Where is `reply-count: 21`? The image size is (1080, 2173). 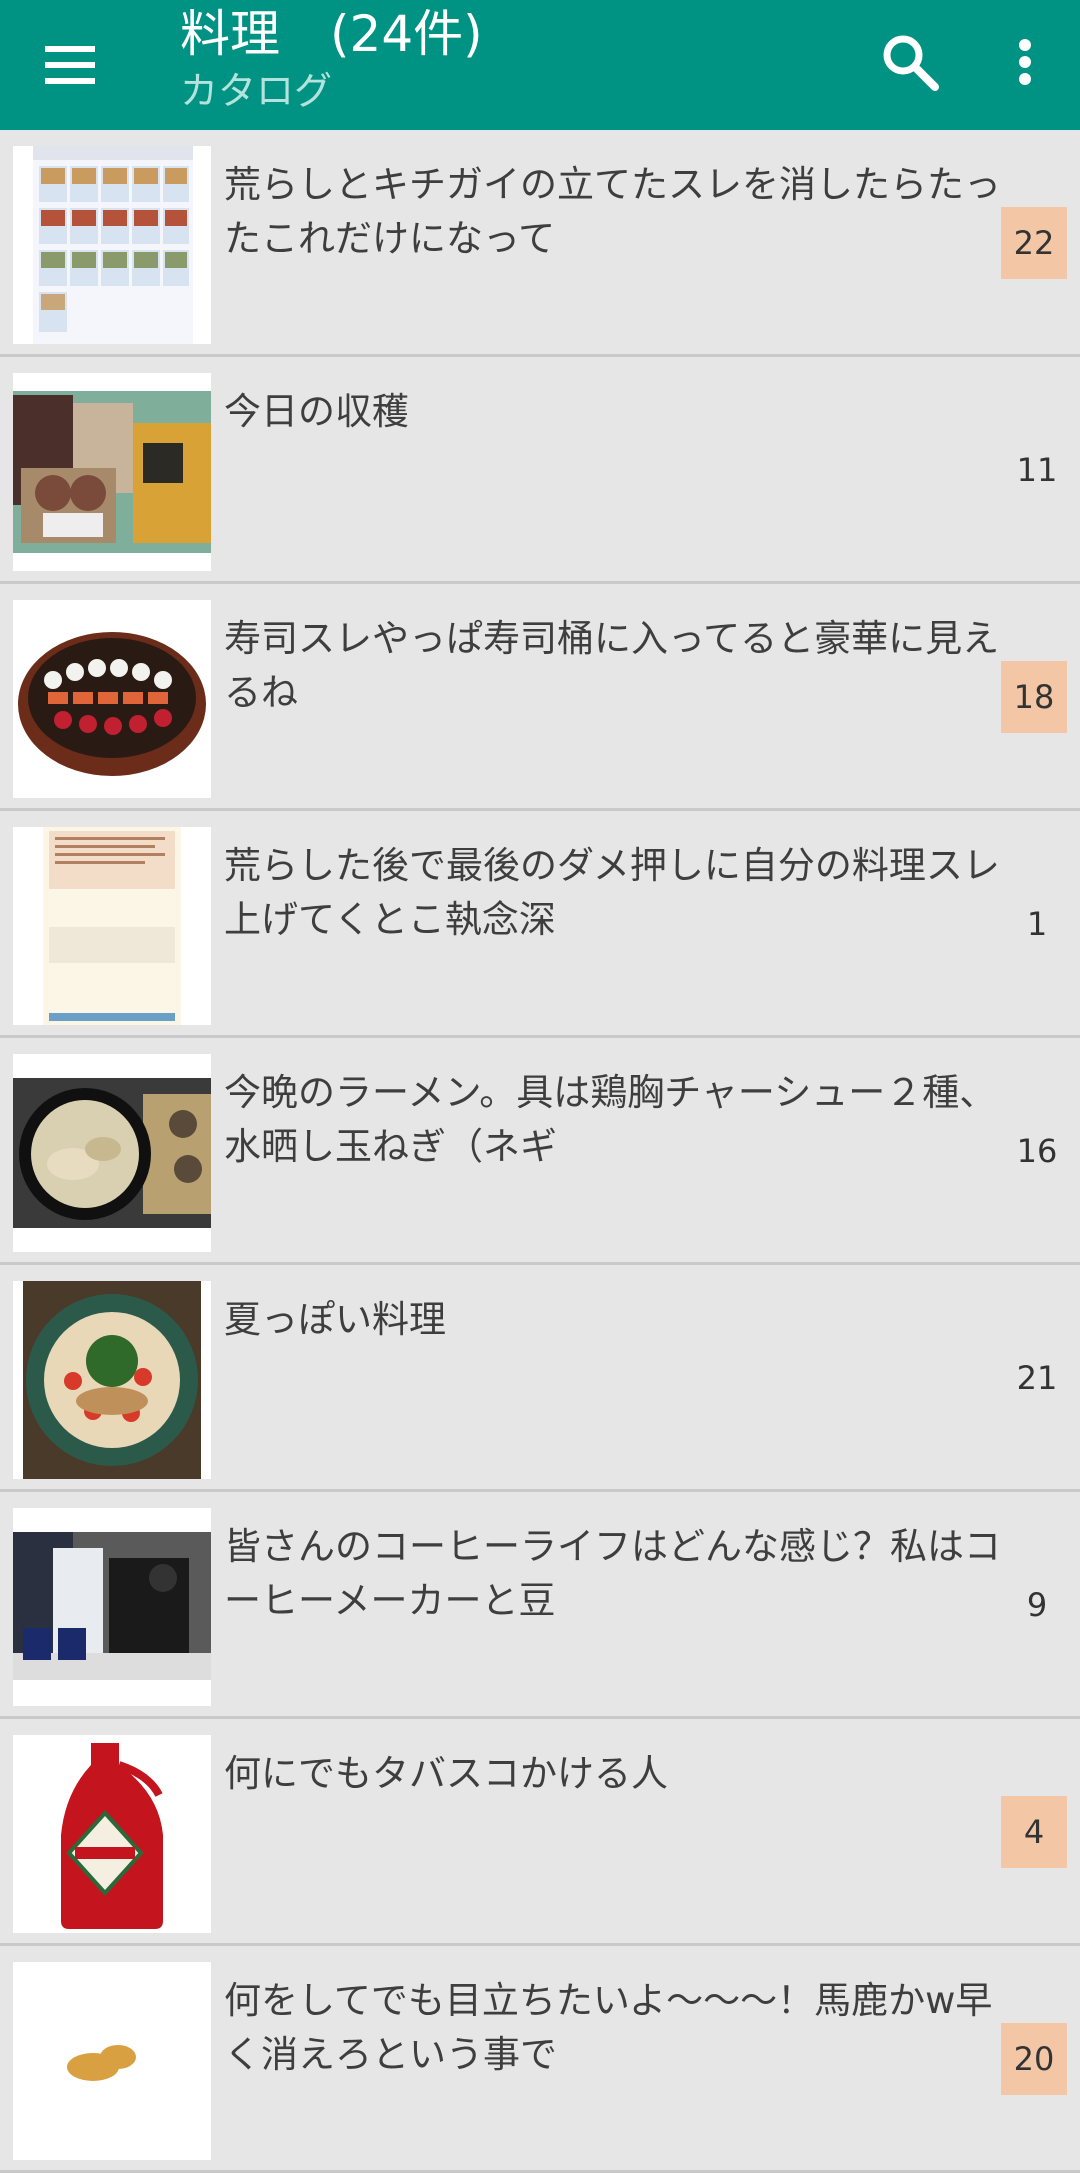 reply-count: 21 is located at coordinates (1037, 1378).